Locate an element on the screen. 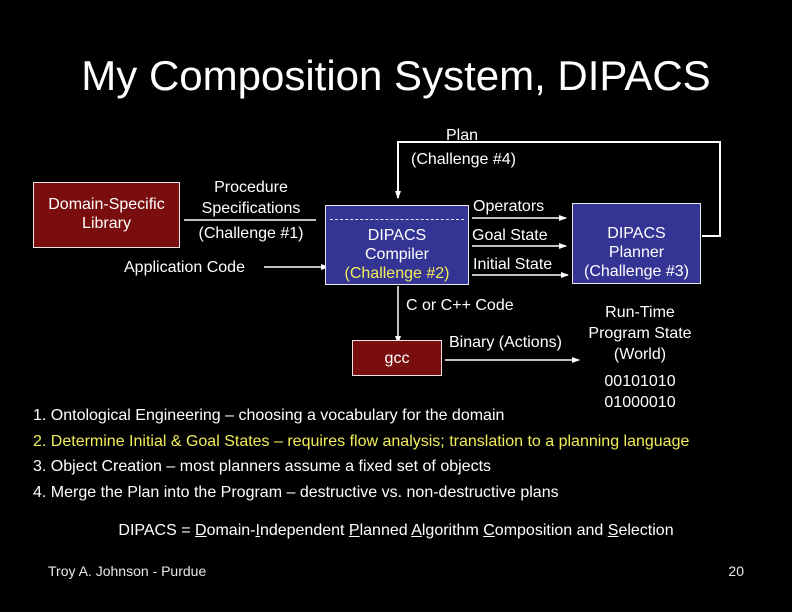 The height and width of the screenshot is (612, 792). runtime-line1: Run-Time is located at coordinates (640, 312).